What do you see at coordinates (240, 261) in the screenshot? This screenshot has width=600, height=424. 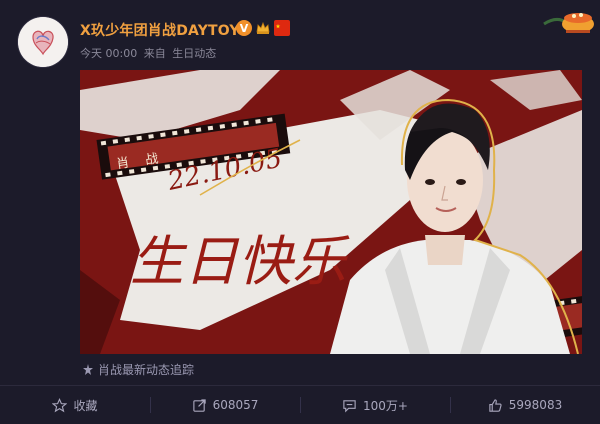 I see `greeting-signature: 生日快乐` at bounding box center [240, 261].